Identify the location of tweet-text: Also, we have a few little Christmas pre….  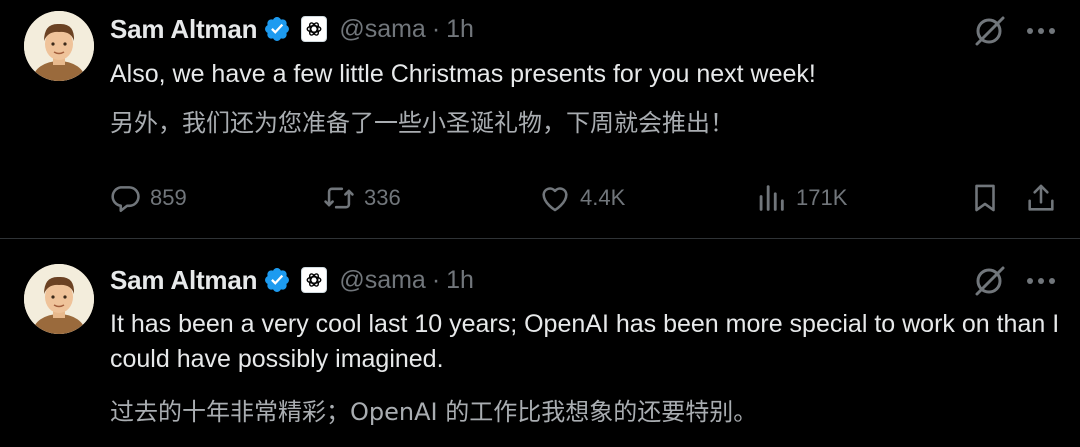
(463, 74).